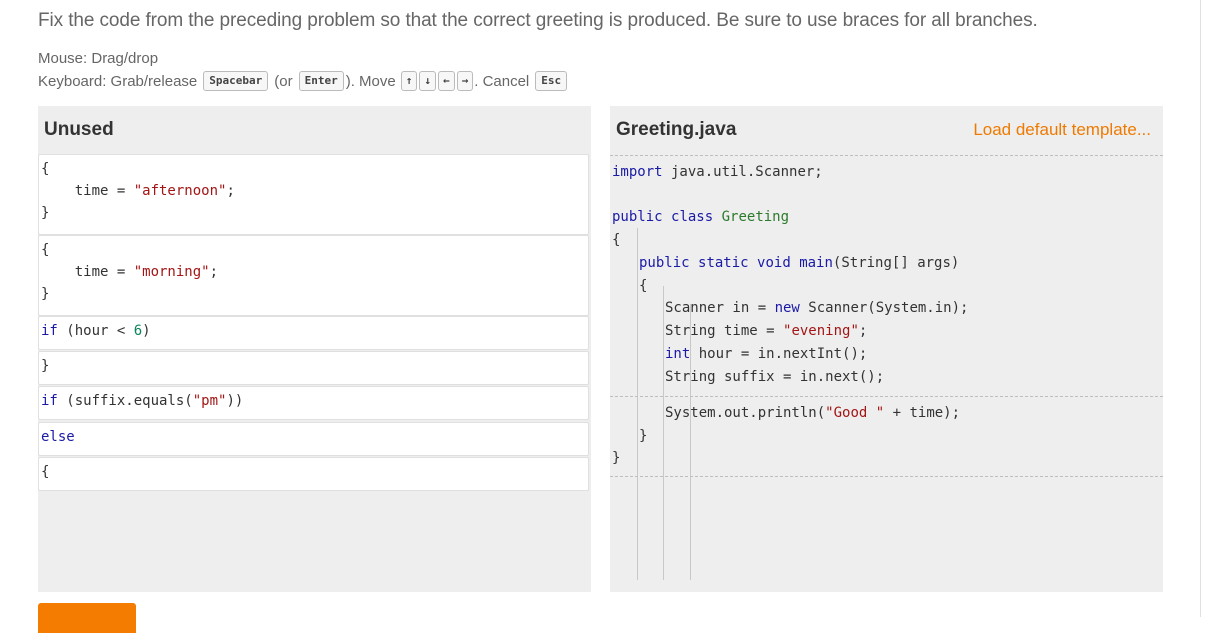  Describe the element at coordinates (774, 377) in the screenshot. I see `suffix-declaration-line: String suffix = in.next();` at that location.